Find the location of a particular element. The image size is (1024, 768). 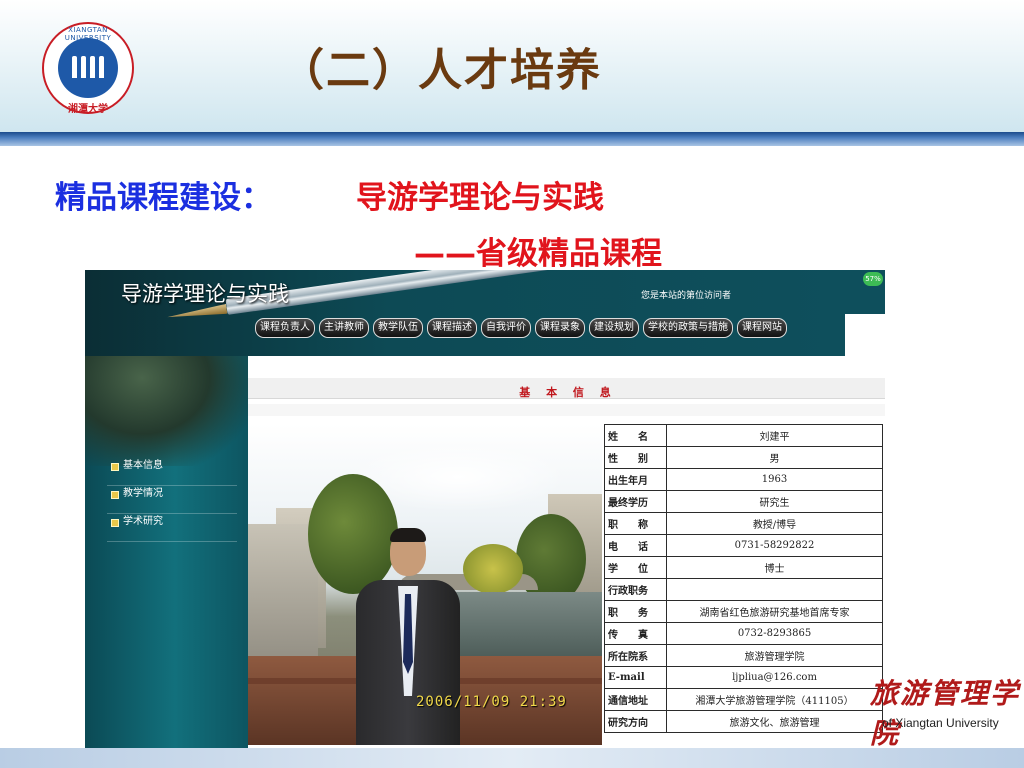

table-row: 性 别男 is located at coordinates (743, 457).